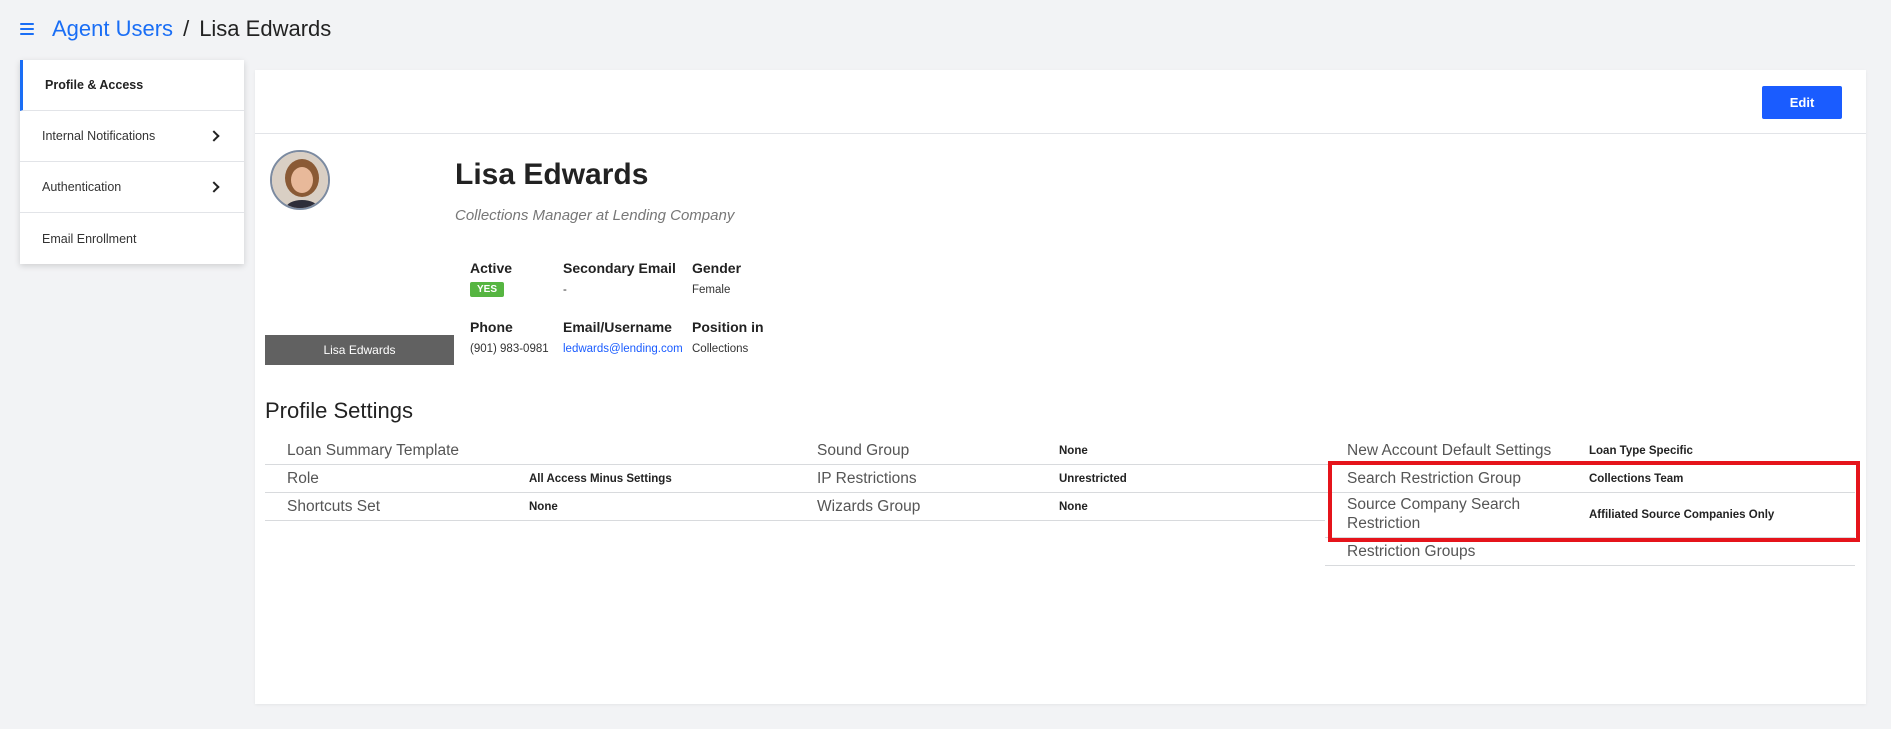  What do you see at coordinates (617, 327) in the screenshot?
I see `info-label-email: Email/Username` at bounding box center [617, 327].